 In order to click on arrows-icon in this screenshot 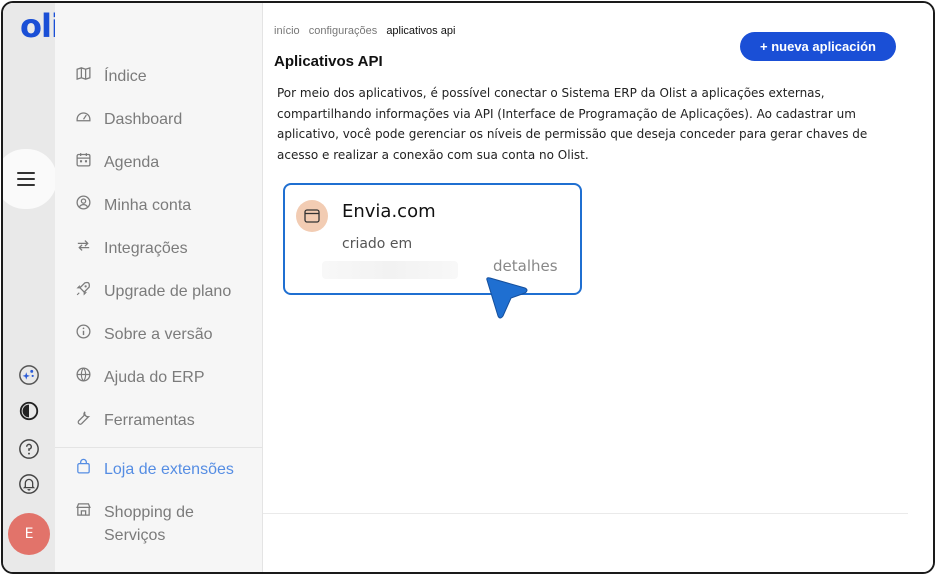, I will do `click(85, 247)`.